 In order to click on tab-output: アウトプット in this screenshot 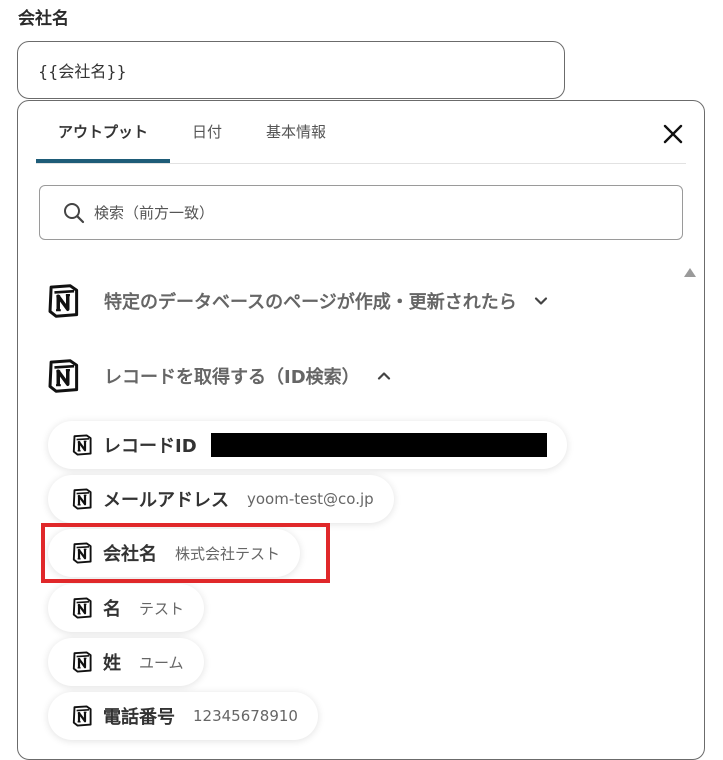, I will do `click(103, 132)`.